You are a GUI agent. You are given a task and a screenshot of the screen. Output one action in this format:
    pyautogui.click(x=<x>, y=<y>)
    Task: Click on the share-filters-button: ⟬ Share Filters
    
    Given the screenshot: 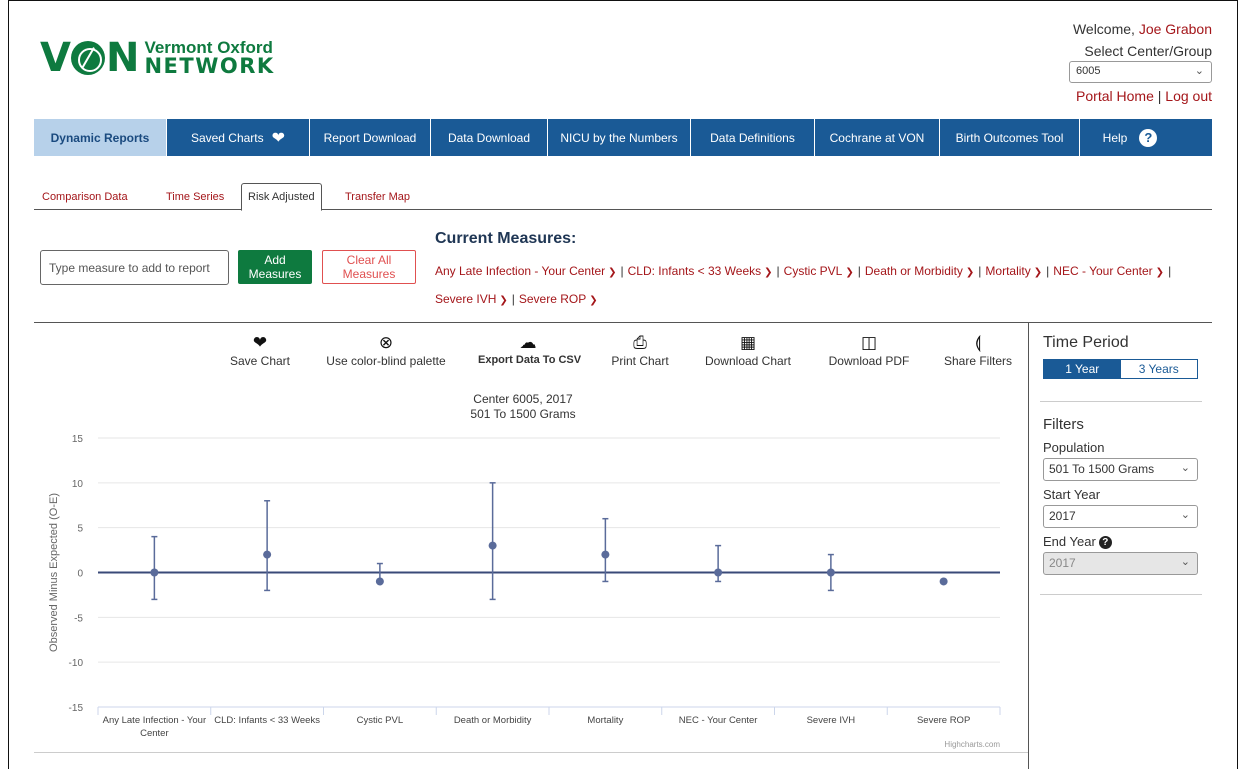 What is the action you would take?
    pyautogui.click(x=978, y=350)
    